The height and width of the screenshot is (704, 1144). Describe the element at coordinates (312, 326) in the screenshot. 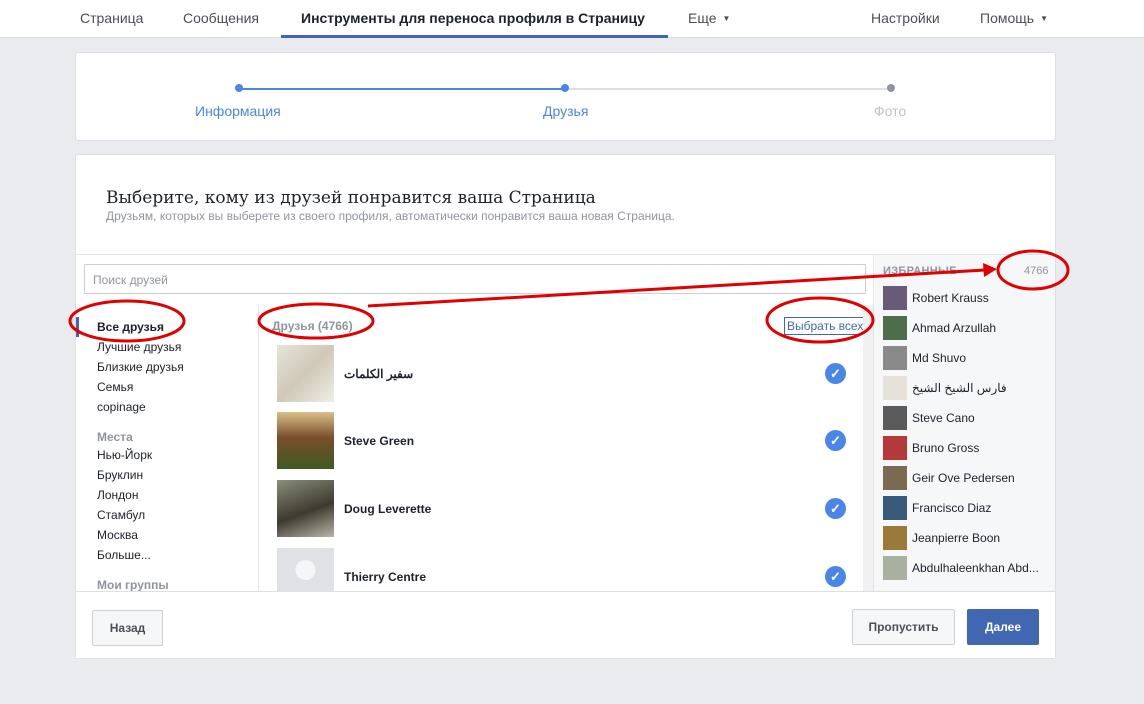

I see `friends-count-title: Друзья (4766)` at that location.